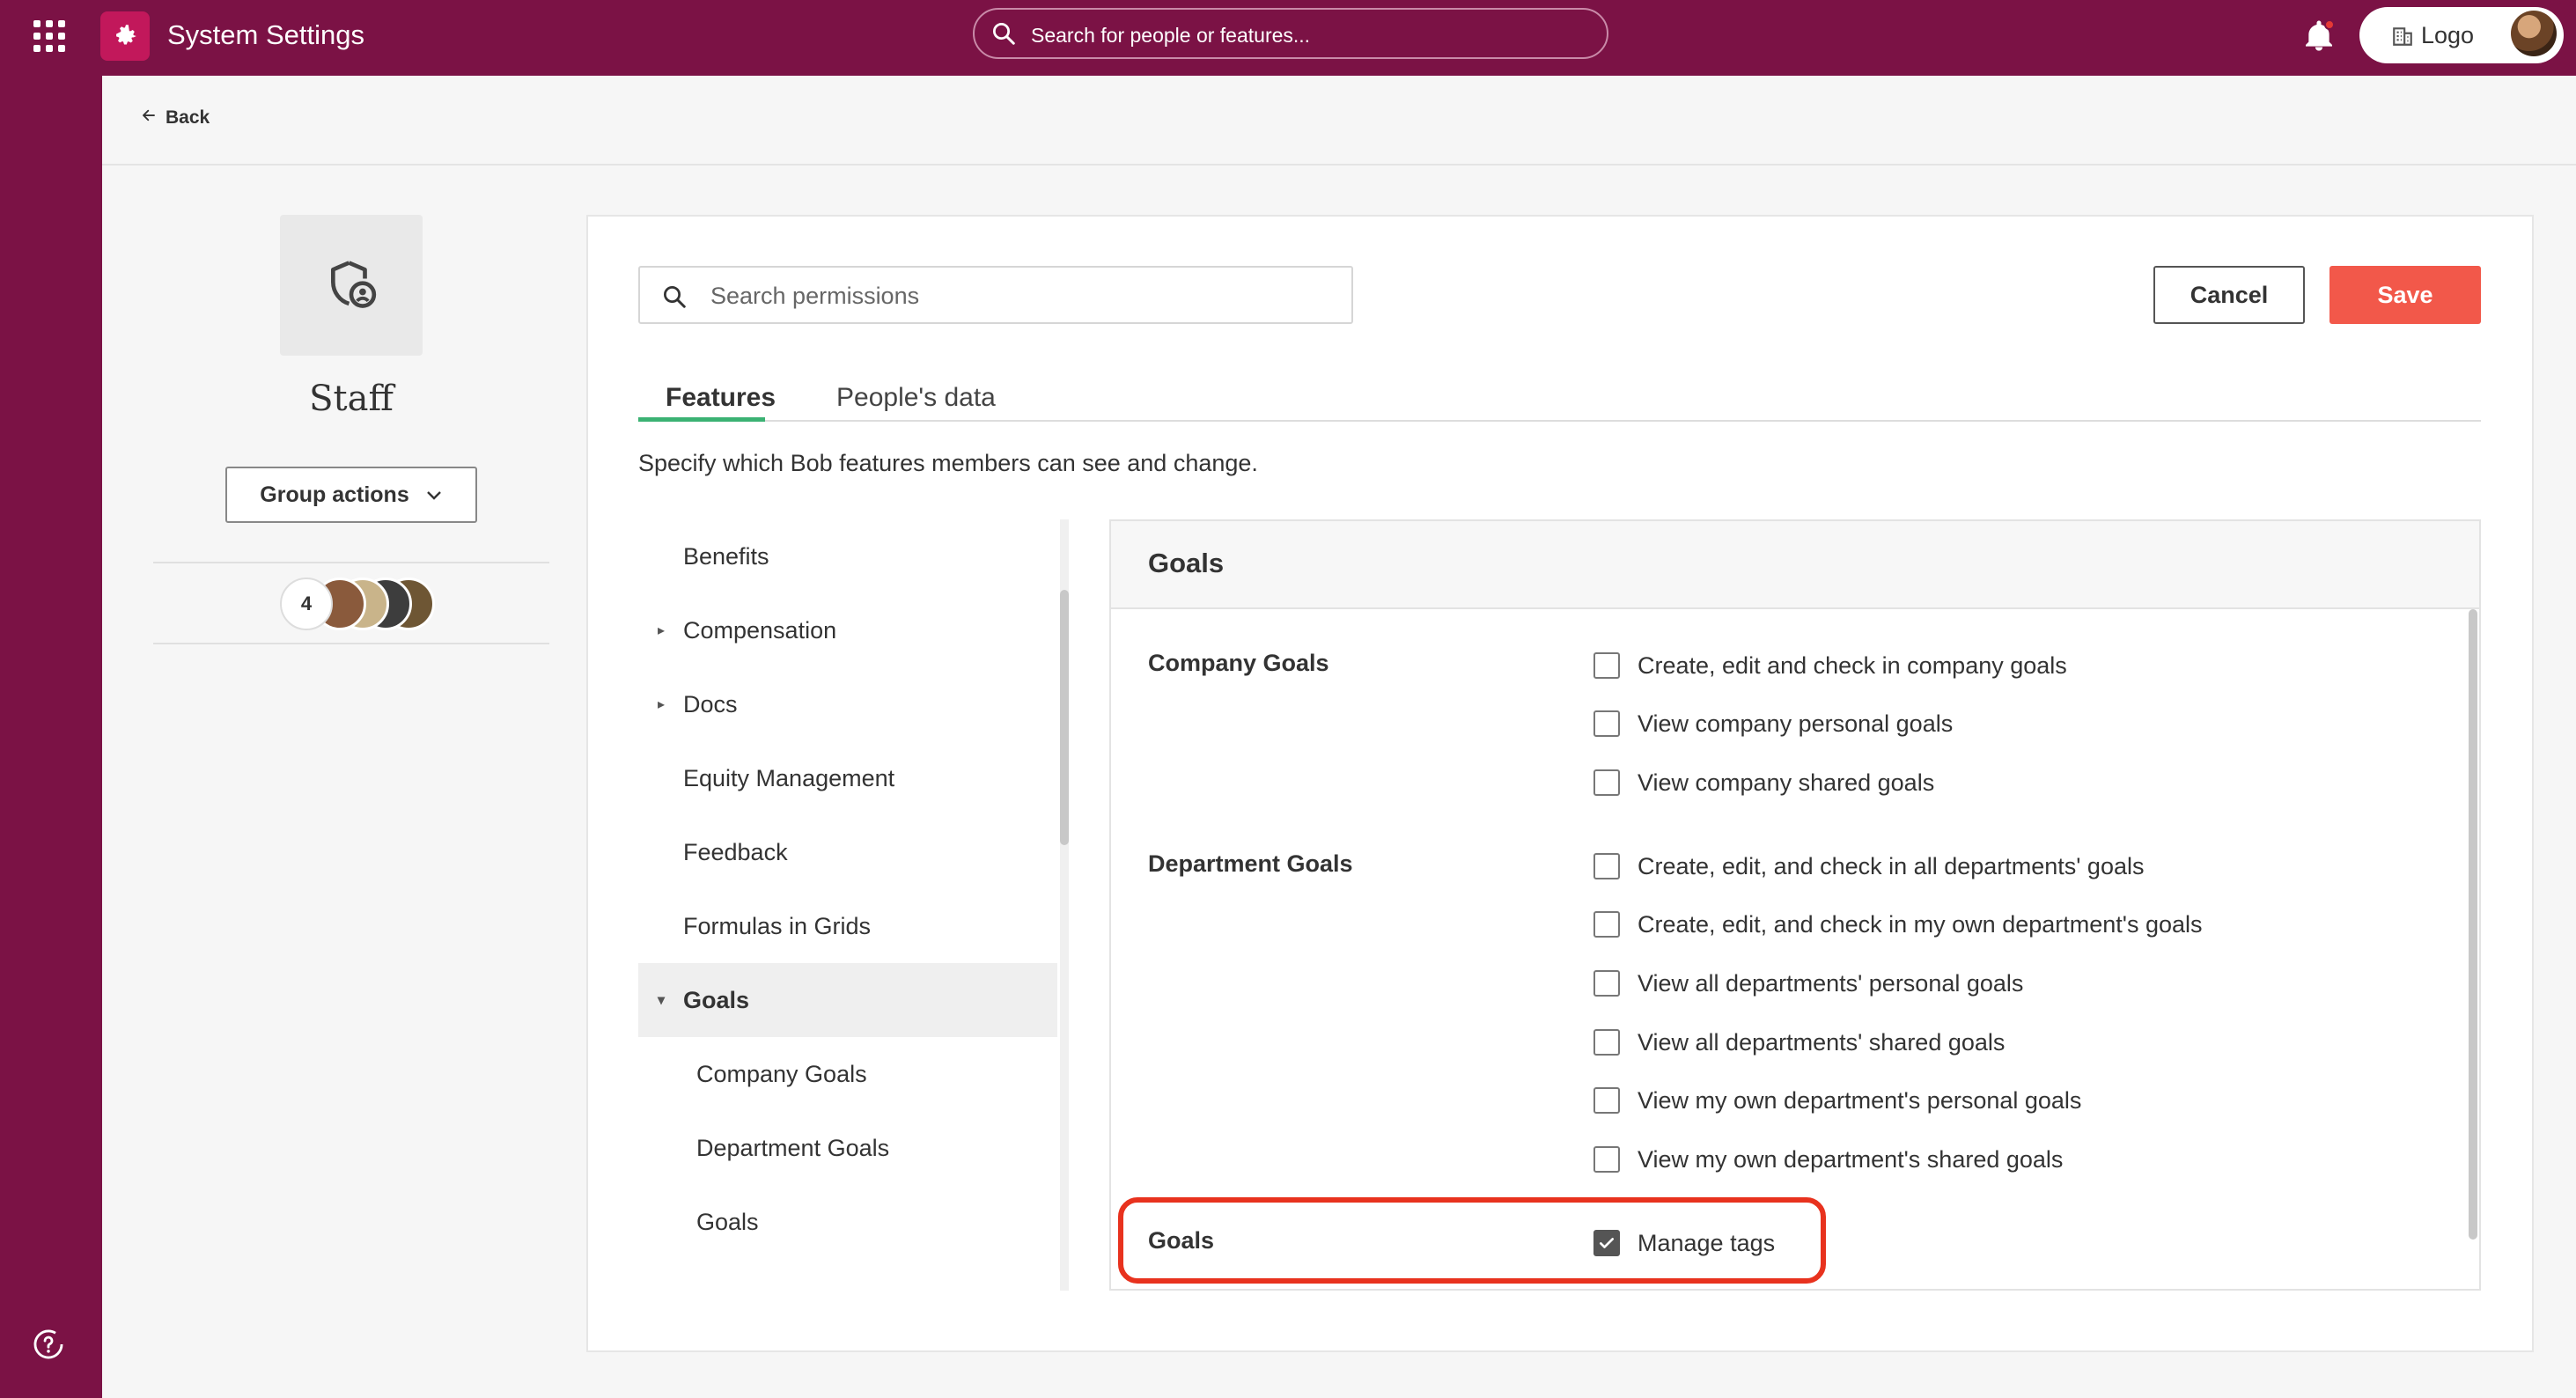 The image size is (2576, 1398). I want to click on left-rail, so click(51, 737).